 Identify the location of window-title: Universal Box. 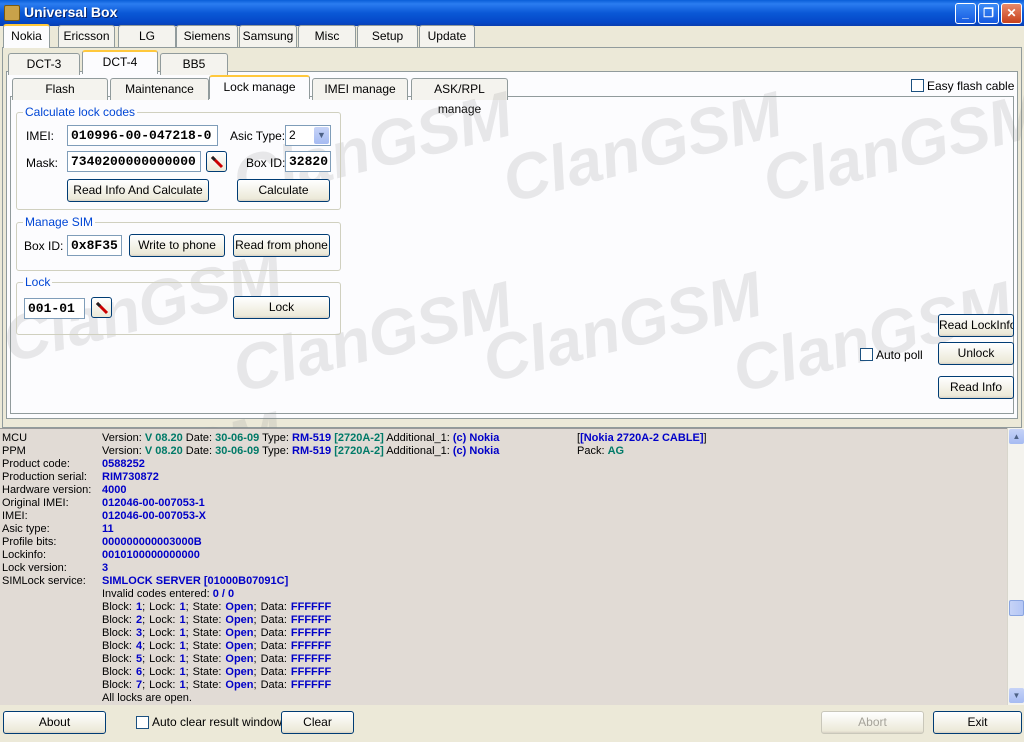
(71, 12).